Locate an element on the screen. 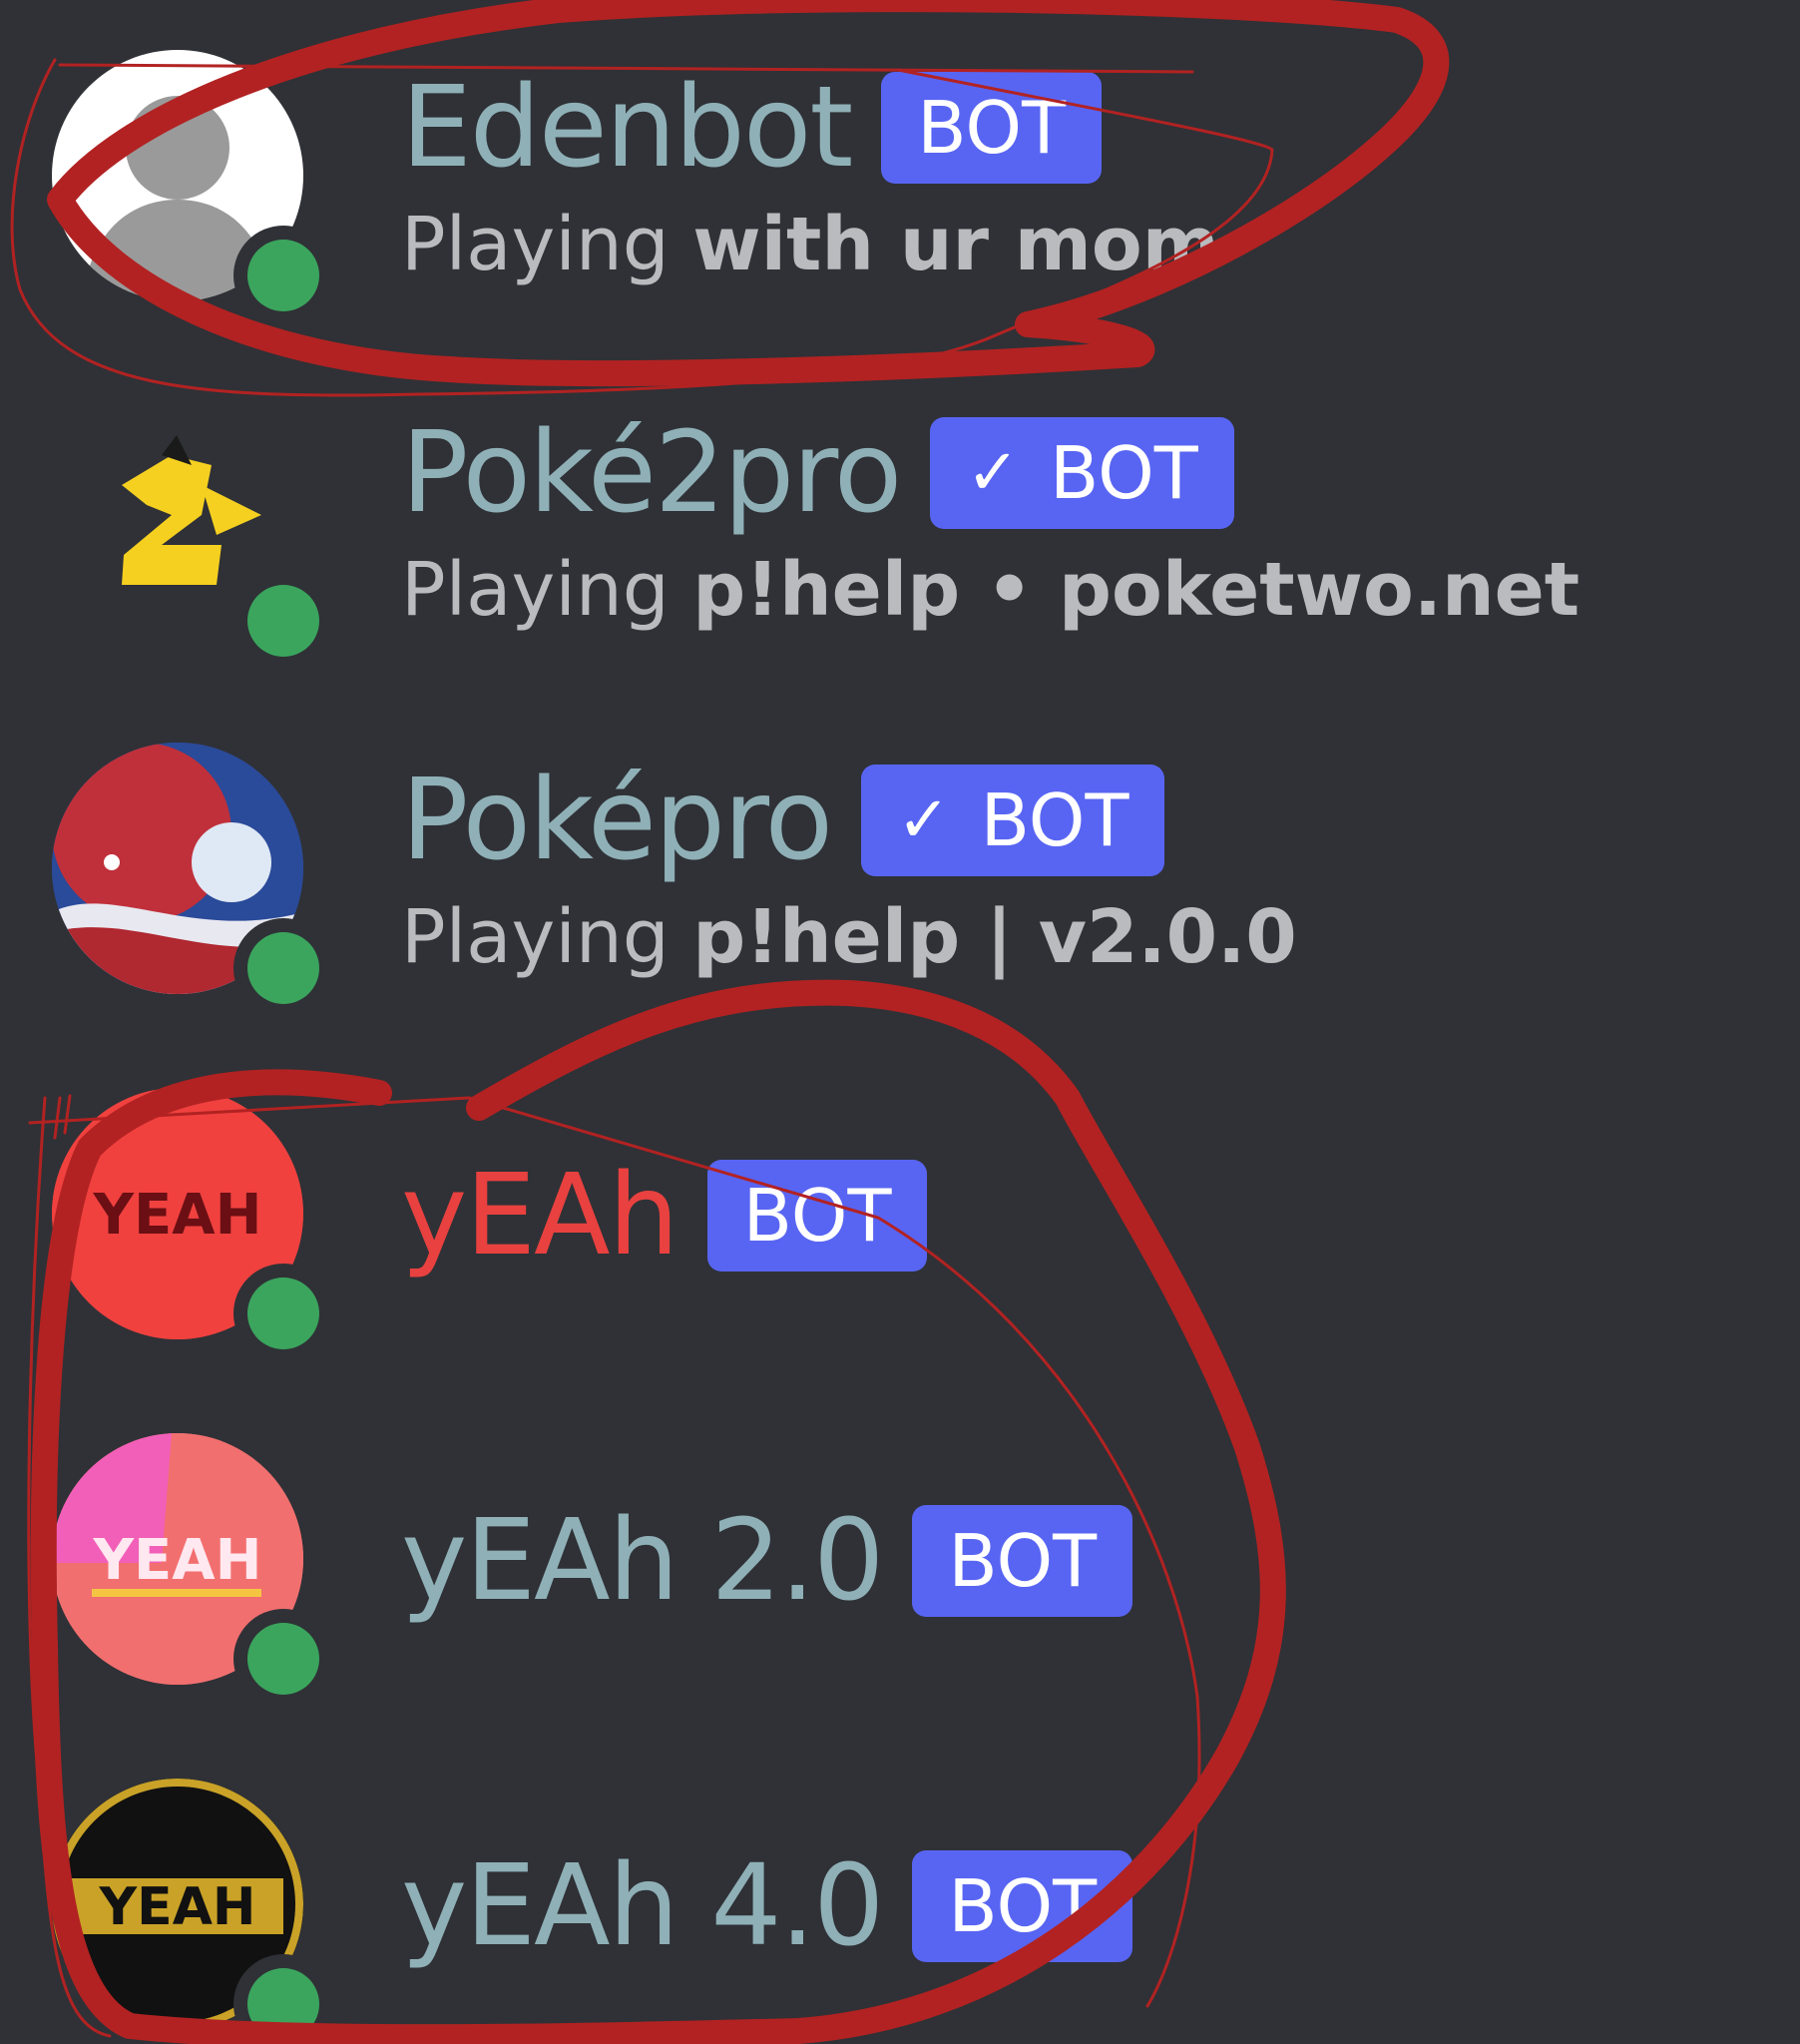  name-row: Poképro ✓ BOT is located at coordinates (783, 820).